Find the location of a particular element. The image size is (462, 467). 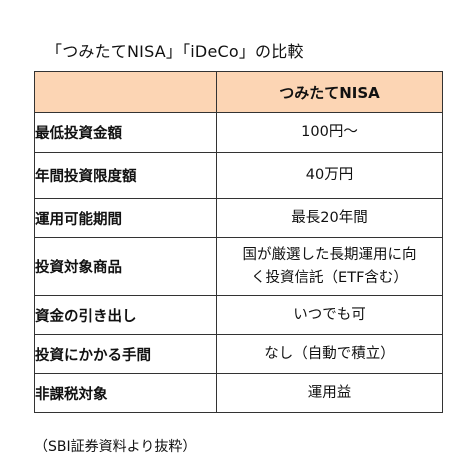

row-value-line: く投資信託（ETF含む） is located at coordinates (329, 277).